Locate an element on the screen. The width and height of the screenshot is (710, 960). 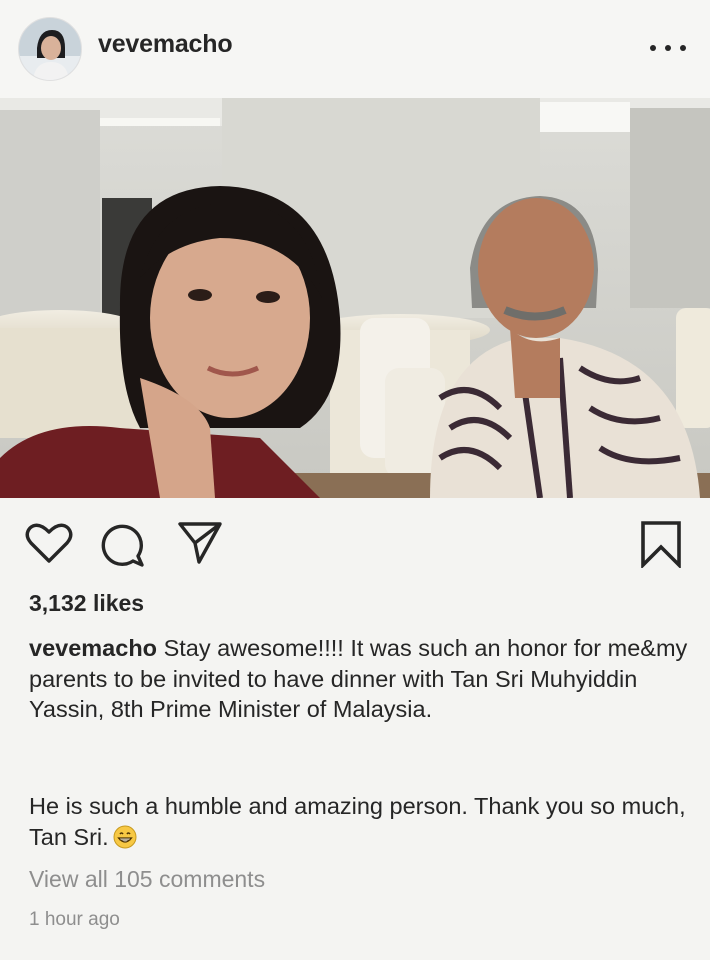
avatar is located at coordinates (50, 49).